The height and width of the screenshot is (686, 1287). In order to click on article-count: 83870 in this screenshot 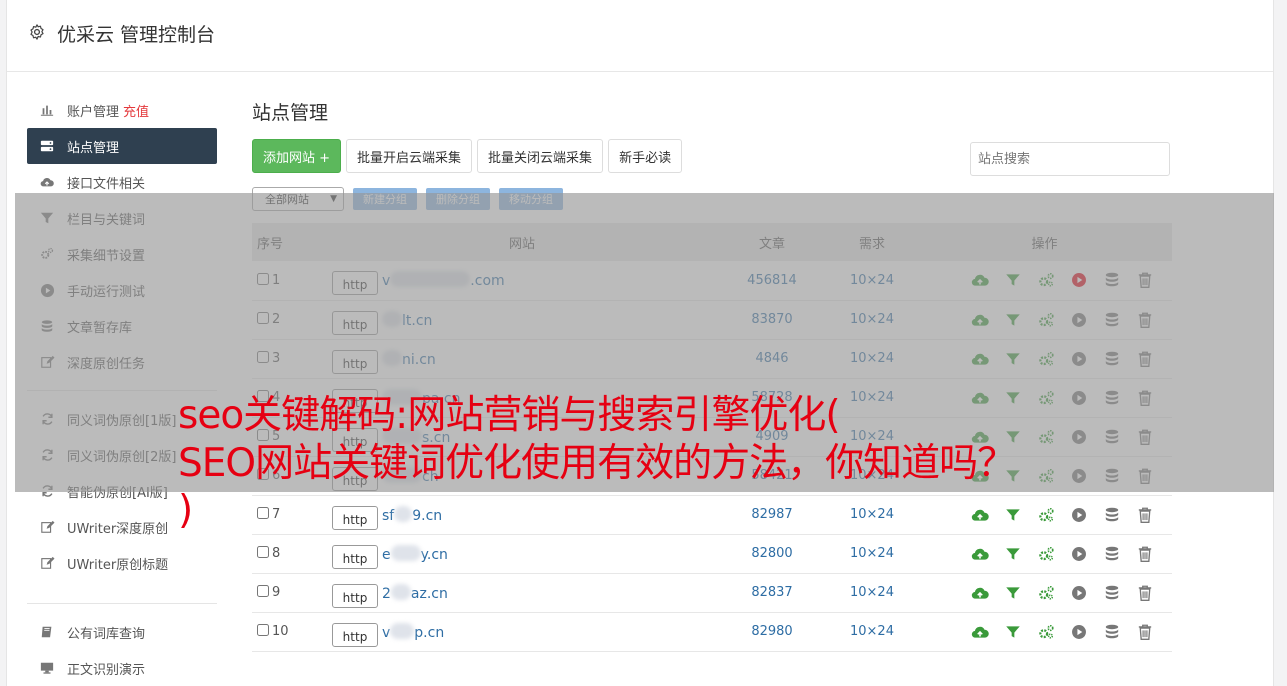, I will do `click(772, 319)`.